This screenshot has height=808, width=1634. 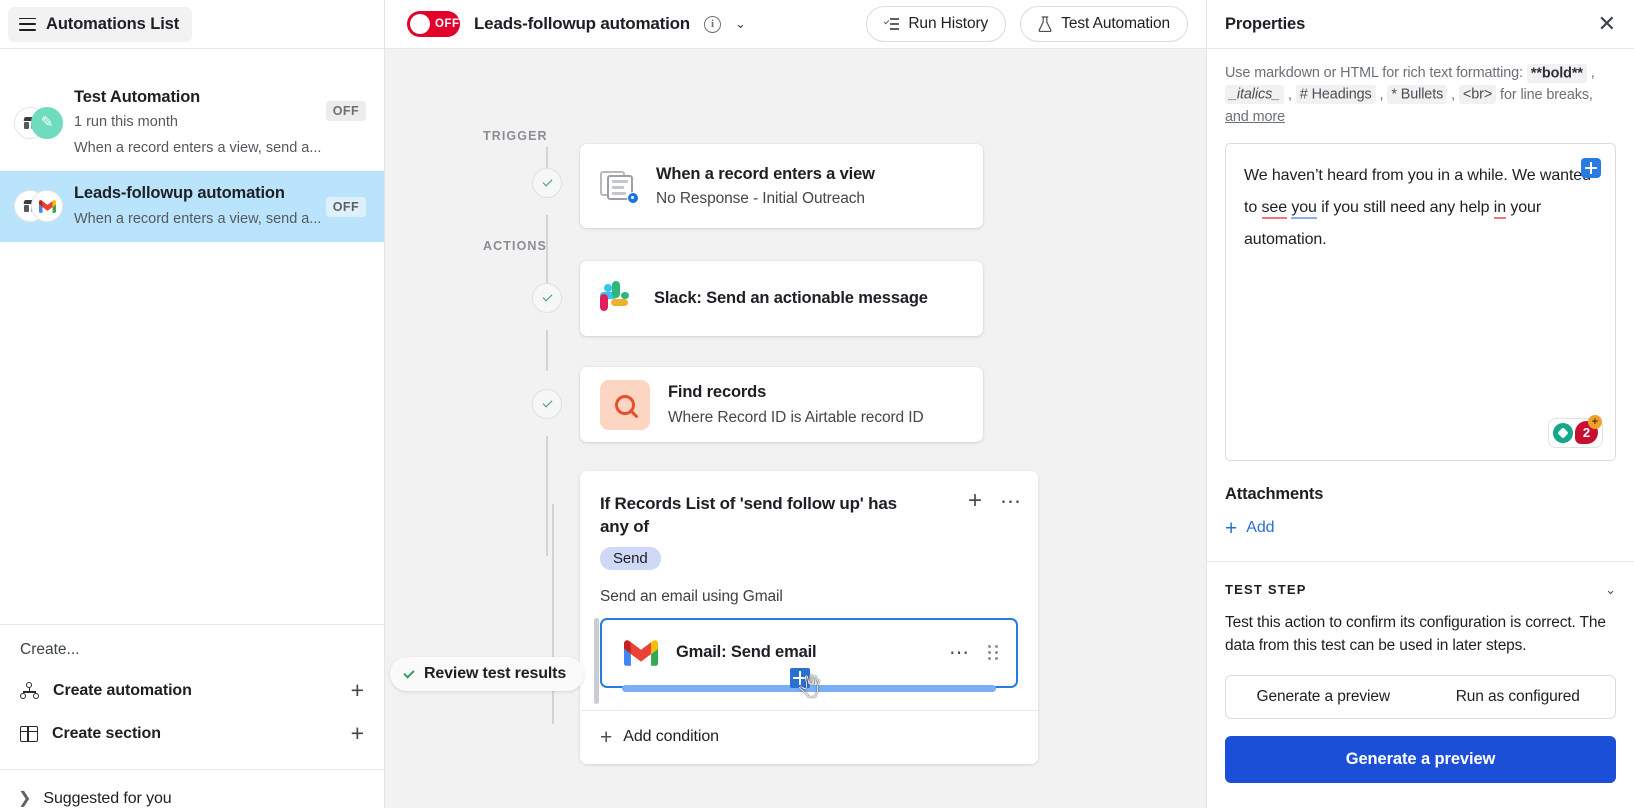 What do you see at coordinates (1323, 697) in the screenshot?
I see `segment-generate-preview: Generate a preview` at bounding box center [1323, 697].